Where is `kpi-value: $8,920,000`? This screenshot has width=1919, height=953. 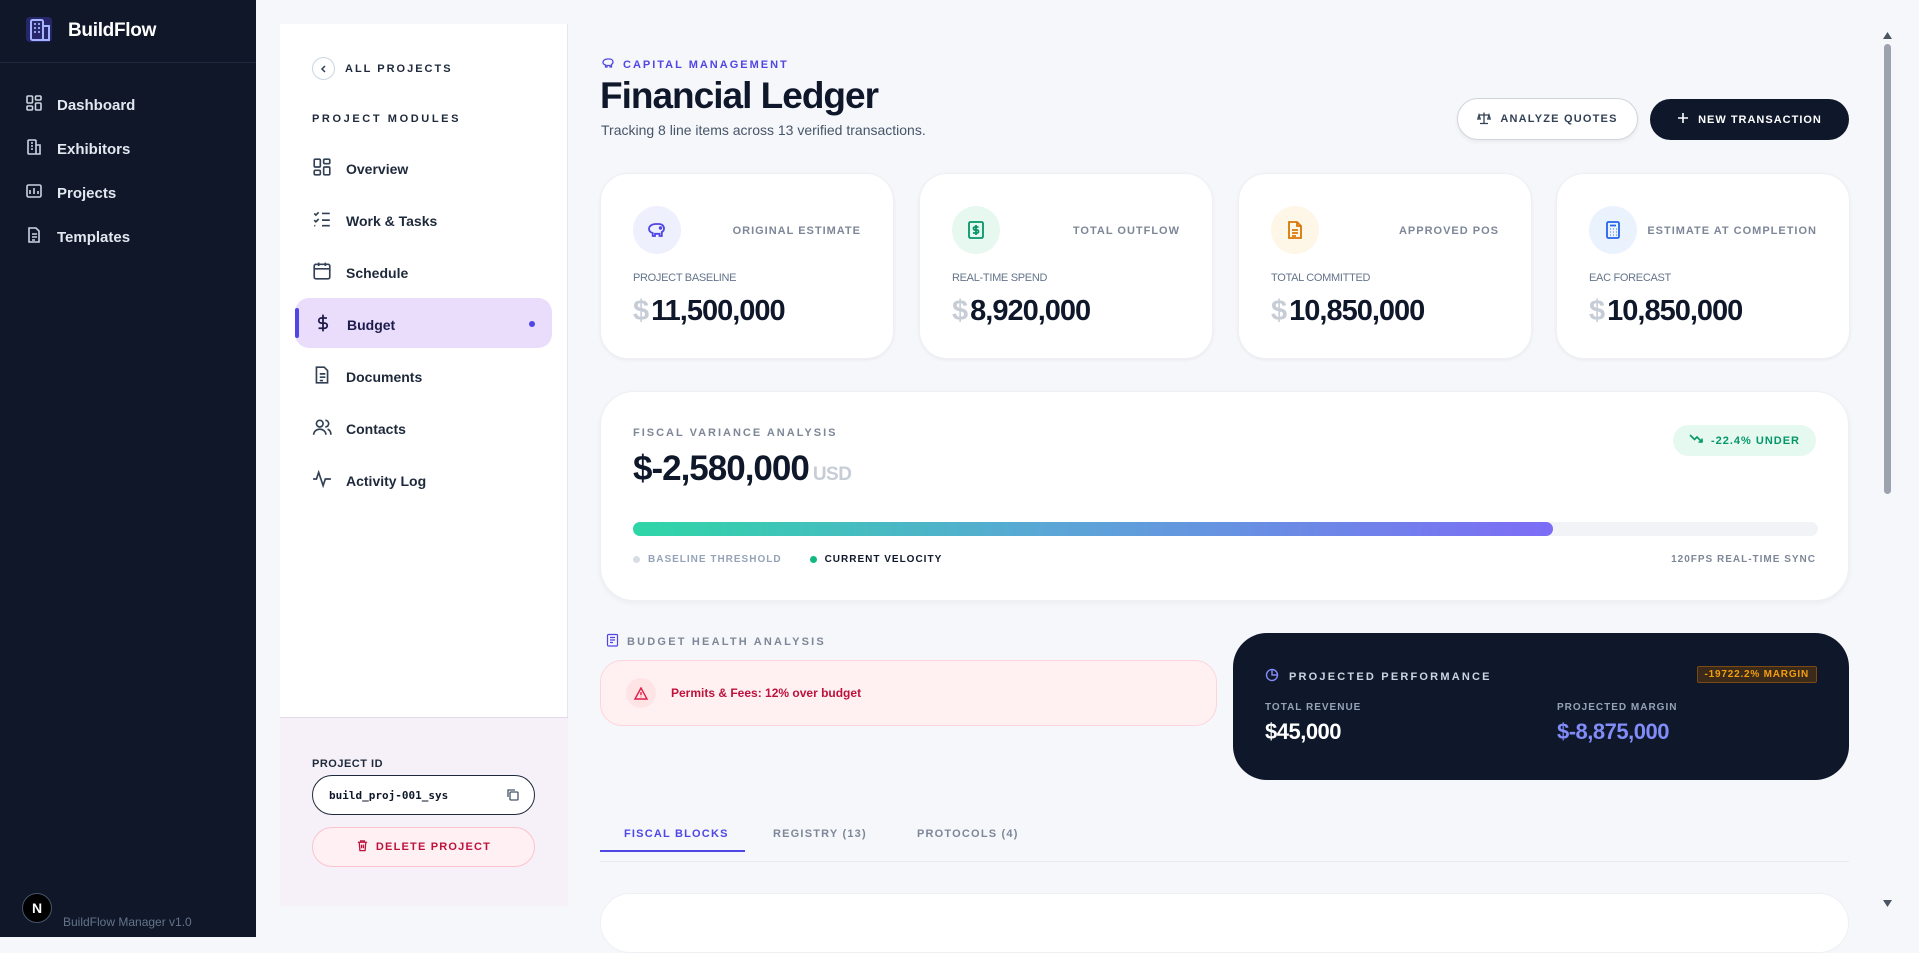 kpi-value: $8,920,000 is located at coordinates (1021, 311).